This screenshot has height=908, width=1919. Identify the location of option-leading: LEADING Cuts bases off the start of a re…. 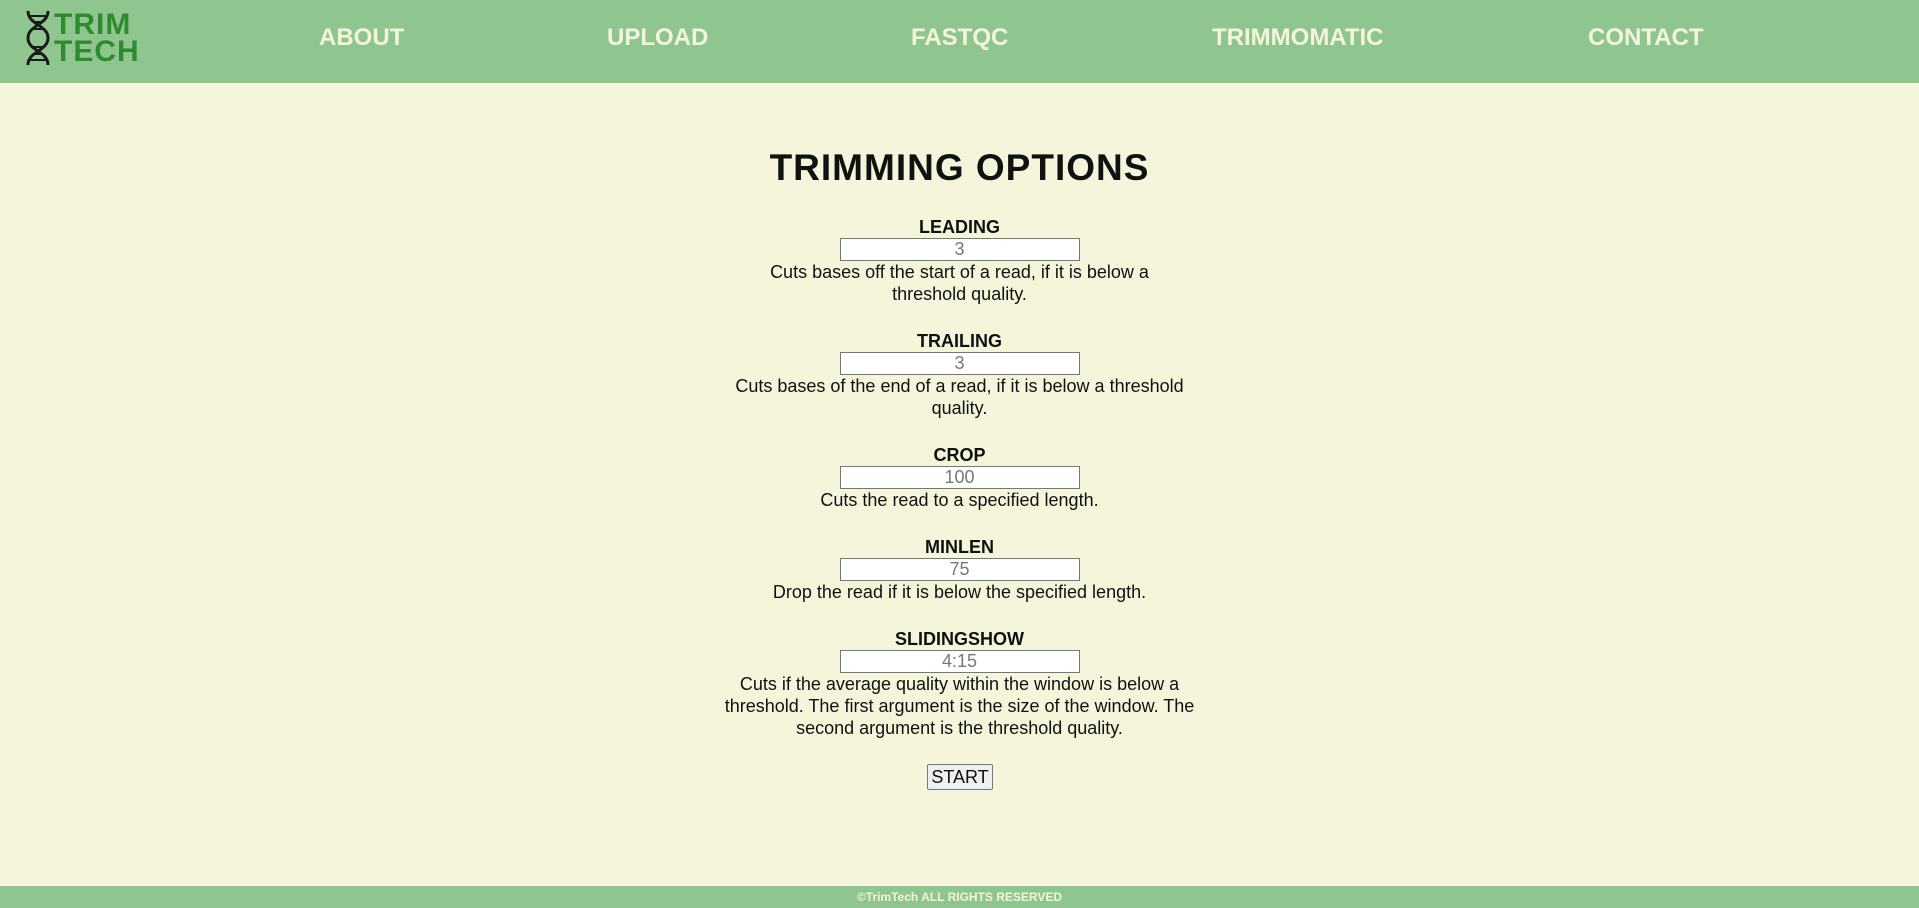
(959, 260).